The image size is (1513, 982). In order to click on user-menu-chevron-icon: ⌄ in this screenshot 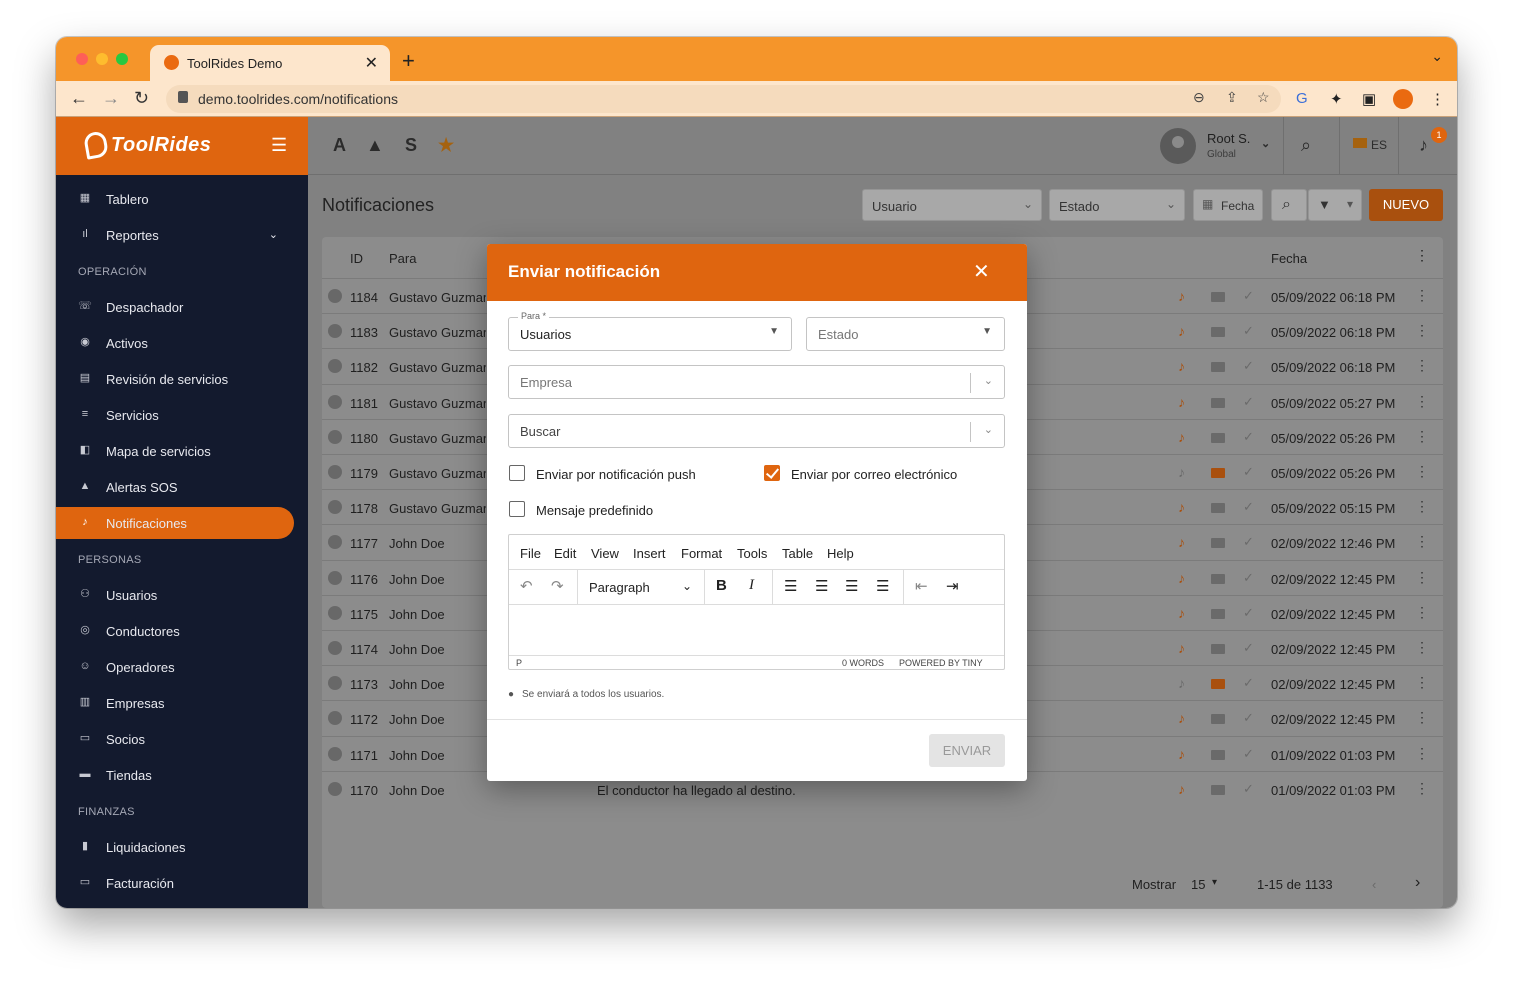, I will do `click(1265, 143)`.